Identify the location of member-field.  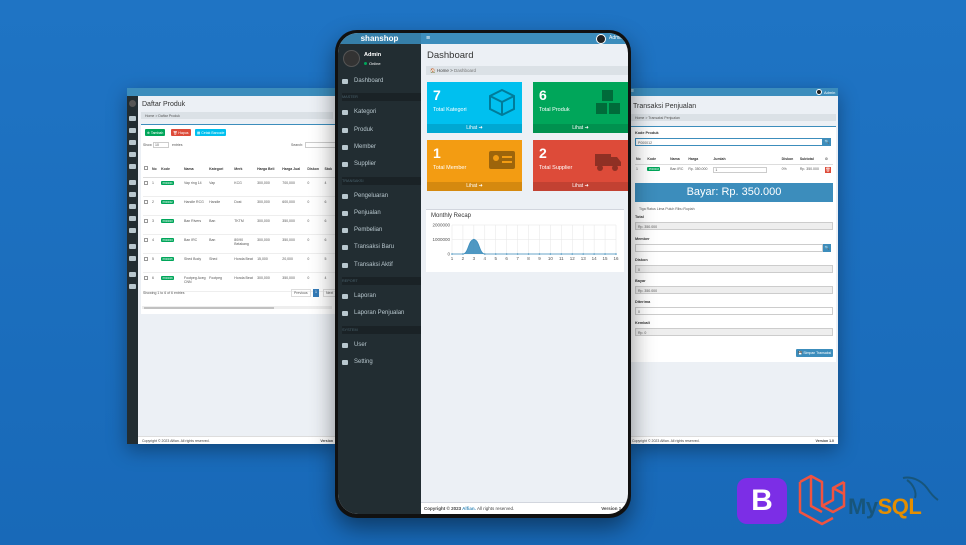
(729, 248).